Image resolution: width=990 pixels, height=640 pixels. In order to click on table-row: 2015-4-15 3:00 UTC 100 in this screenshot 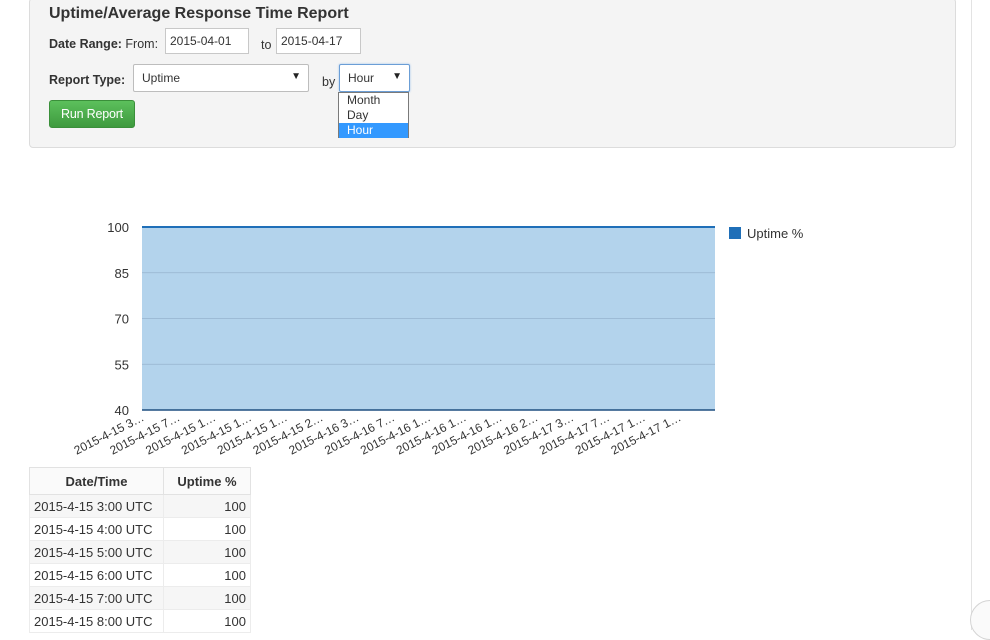, I will do `click(140, 506)`.